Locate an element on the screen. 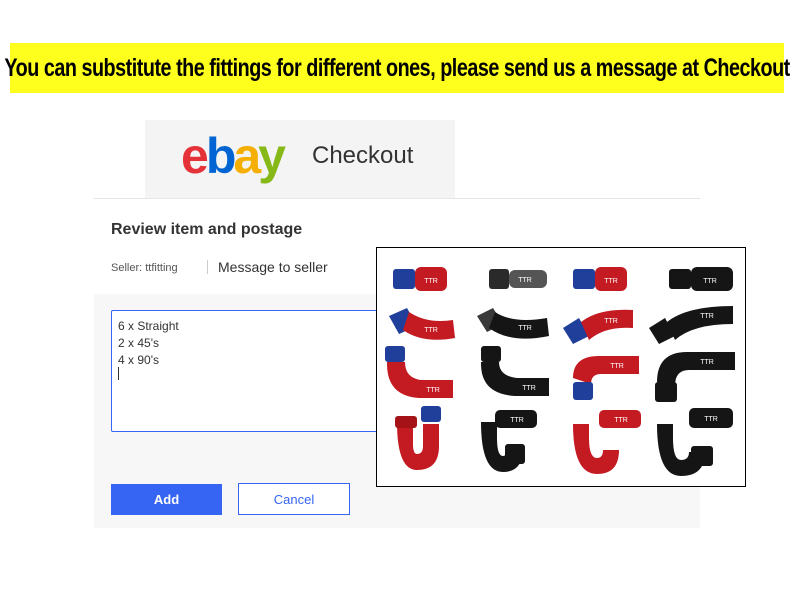  fitting-straight-black-grey: TTR is located at coordinates (518, 279).